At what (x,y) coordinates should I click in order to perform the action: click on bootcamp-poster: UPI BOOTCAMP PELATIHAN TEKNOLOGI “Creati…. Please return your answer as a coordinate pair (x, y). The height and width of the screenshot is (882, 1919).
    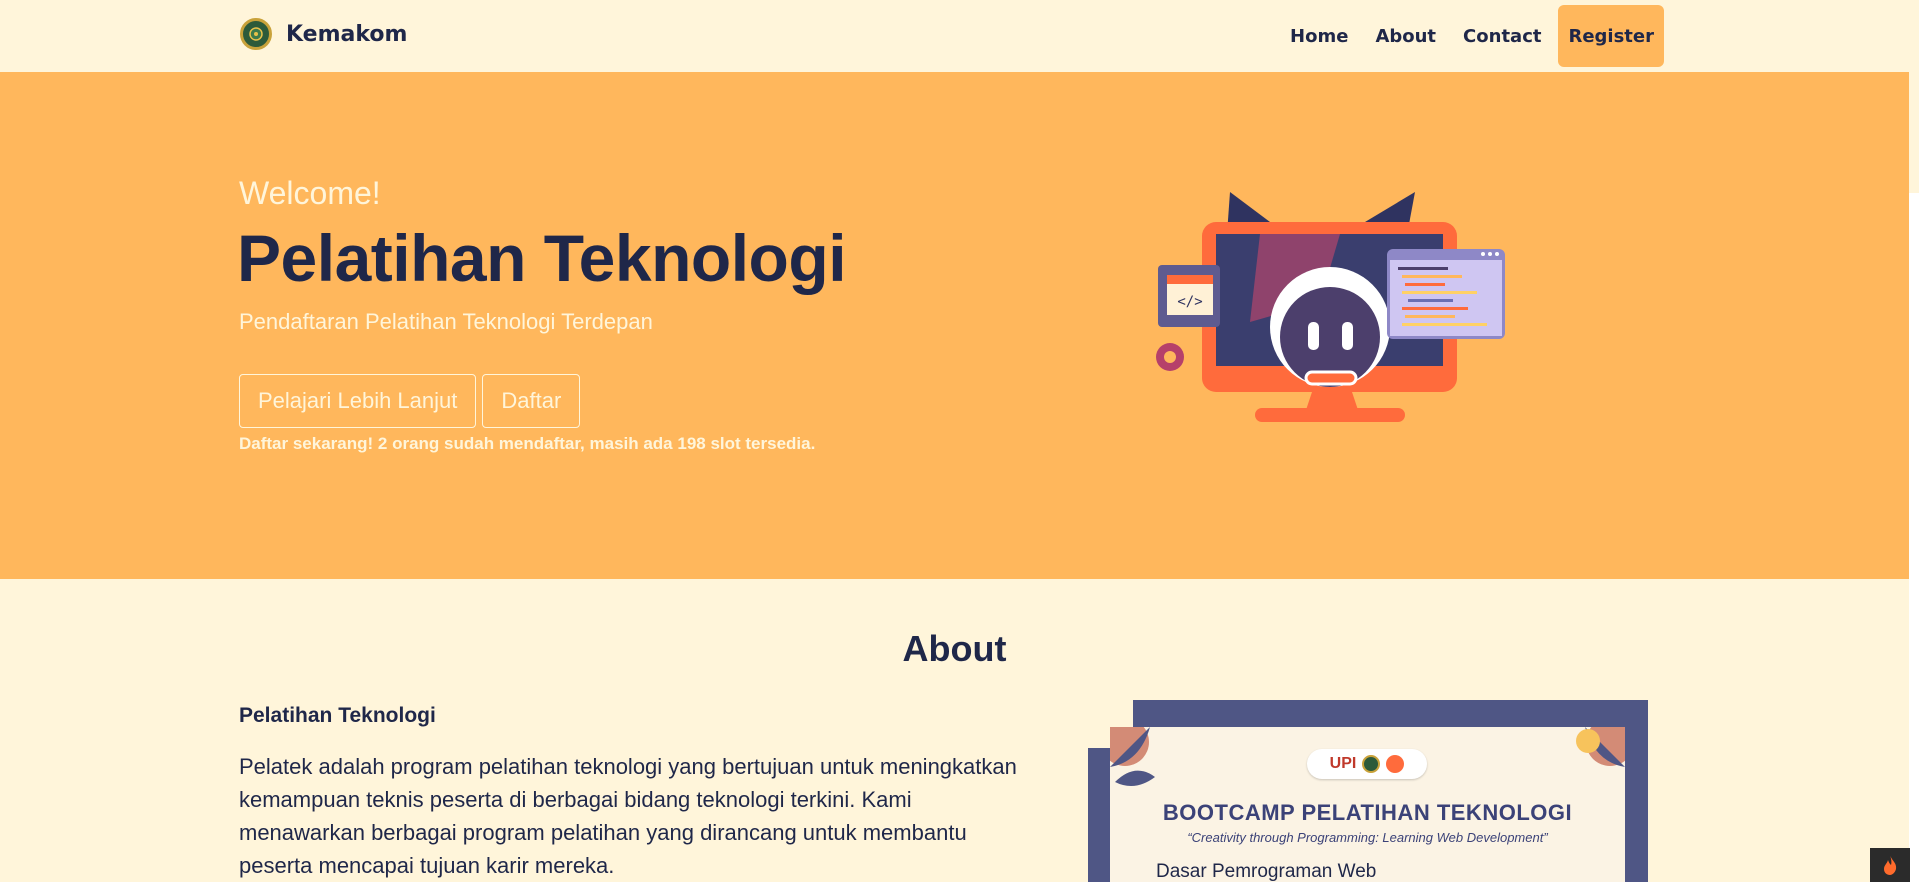
    Looking at the image, I should click on (1368, 791).